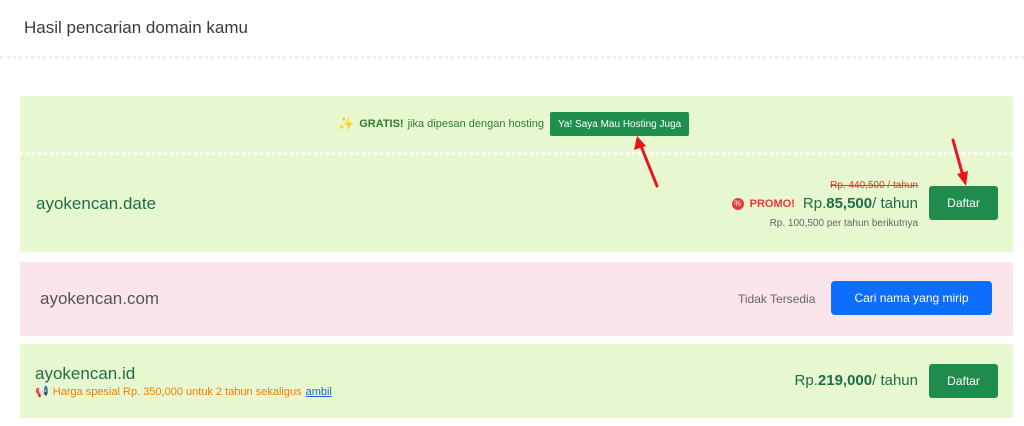 Image resolution: width=1024 pixels, height=426 pixels. Describe the element at coordinates (42, 392) in the screenshot. I see `megaphone-icon: 📢` at that location.